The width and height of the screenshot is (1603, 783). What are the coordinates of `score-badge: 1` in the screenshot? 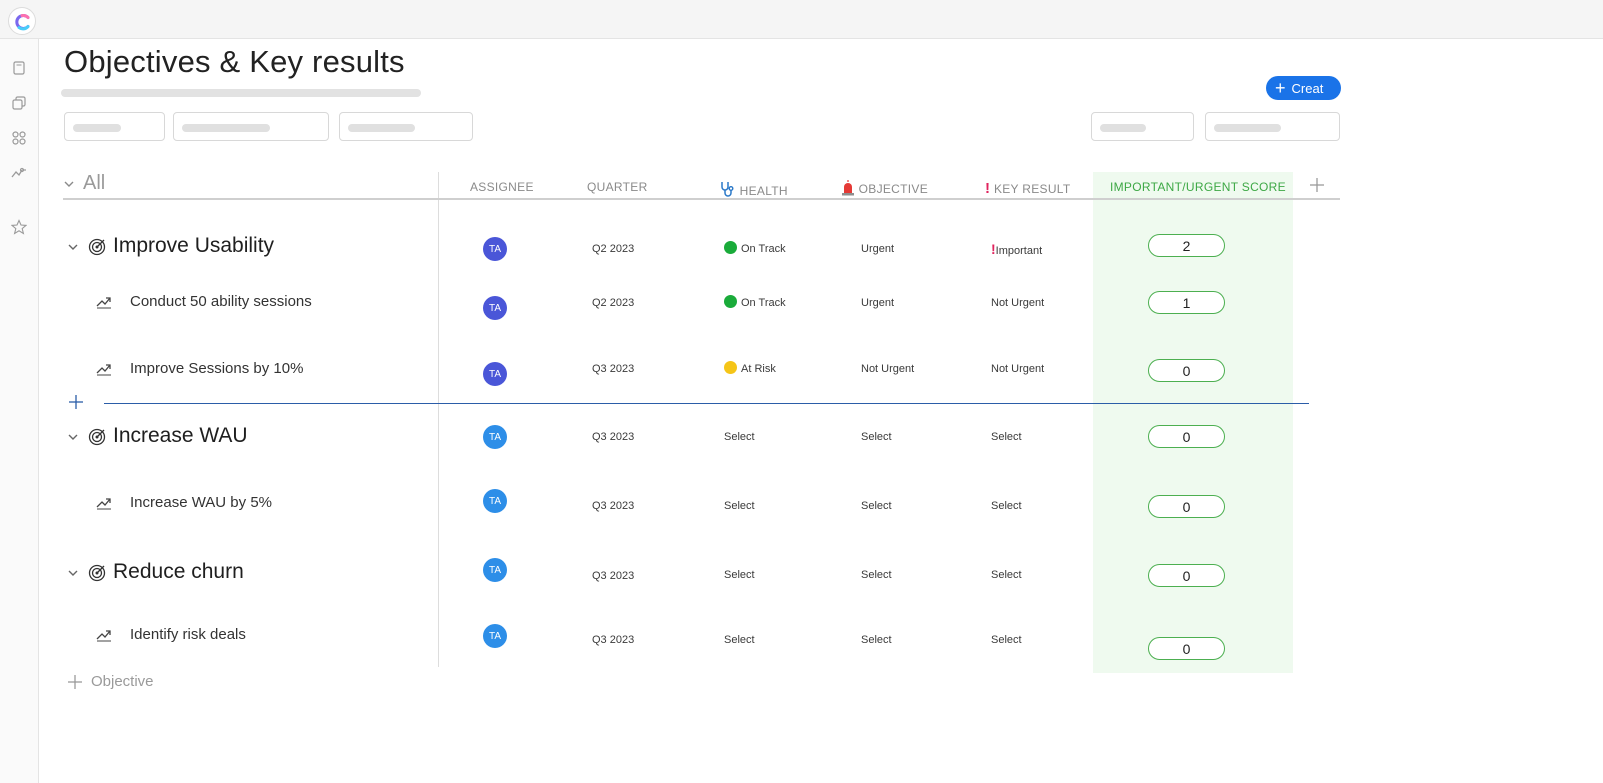 It's located at (1186, 302).